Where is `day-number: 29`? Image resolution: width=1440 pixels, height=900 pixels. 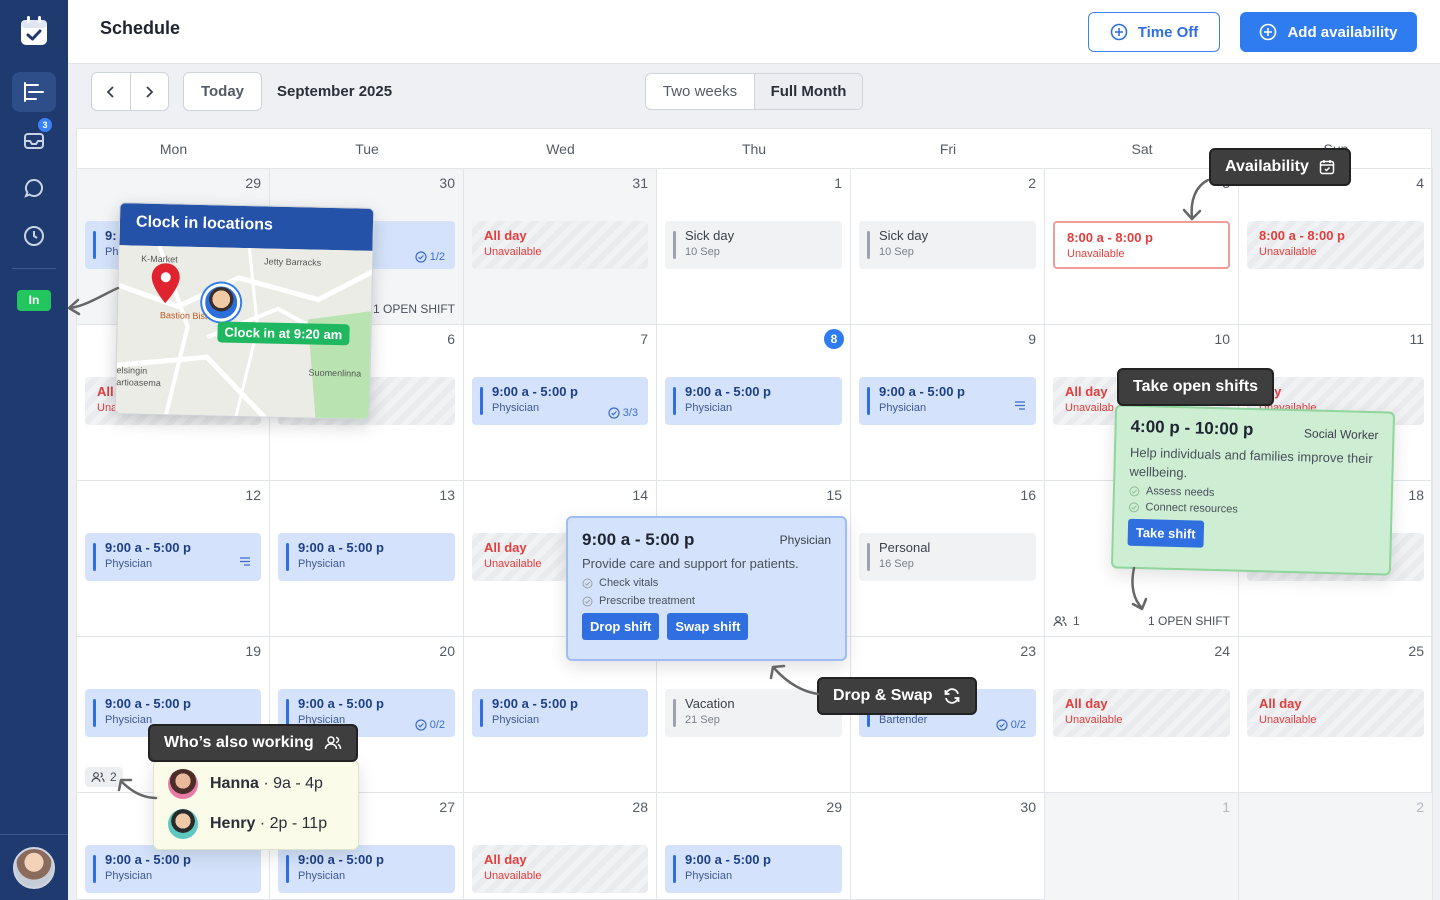
day-number: 29 is located at coordinates (253, 183).